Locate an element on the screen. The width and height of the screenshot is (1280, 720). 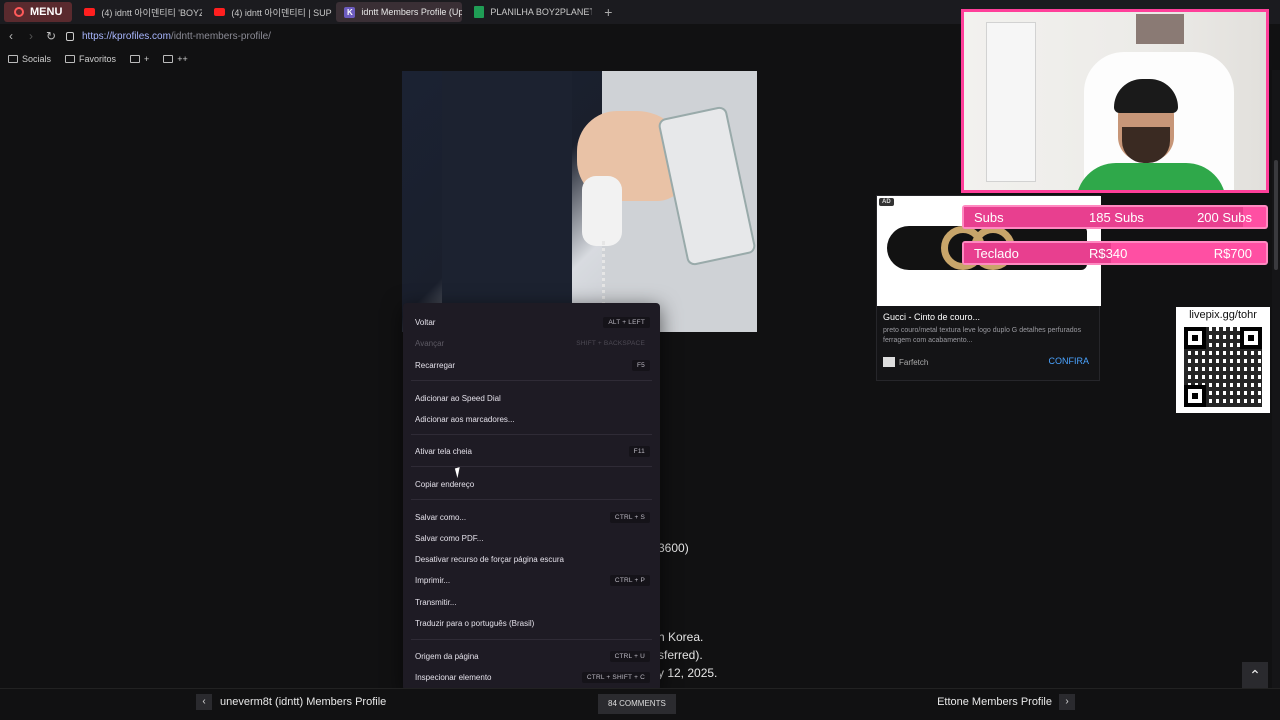
prev-post-link: uneverm8t (idntt) Members Profile is located at coordinates (303, 702).